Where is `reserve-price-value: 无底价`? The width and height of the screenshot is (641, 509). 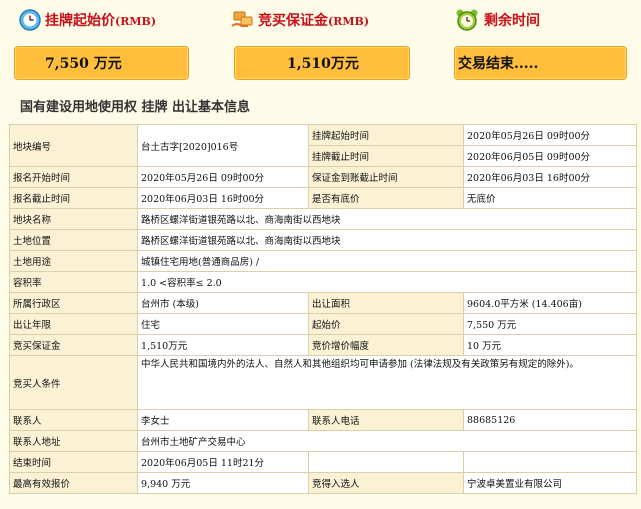 reserve-price-value: 无底价 is located at coordinates (550, 198).